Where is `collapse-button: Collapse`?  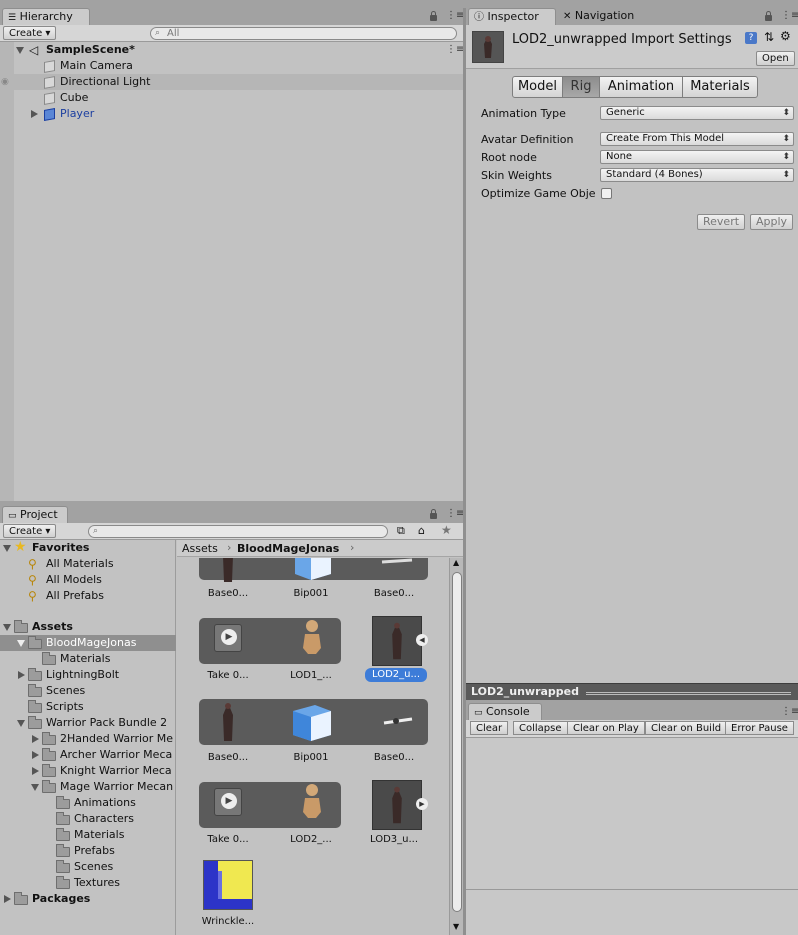 collapse-button: Collapse is located at coordinates (540, 728).